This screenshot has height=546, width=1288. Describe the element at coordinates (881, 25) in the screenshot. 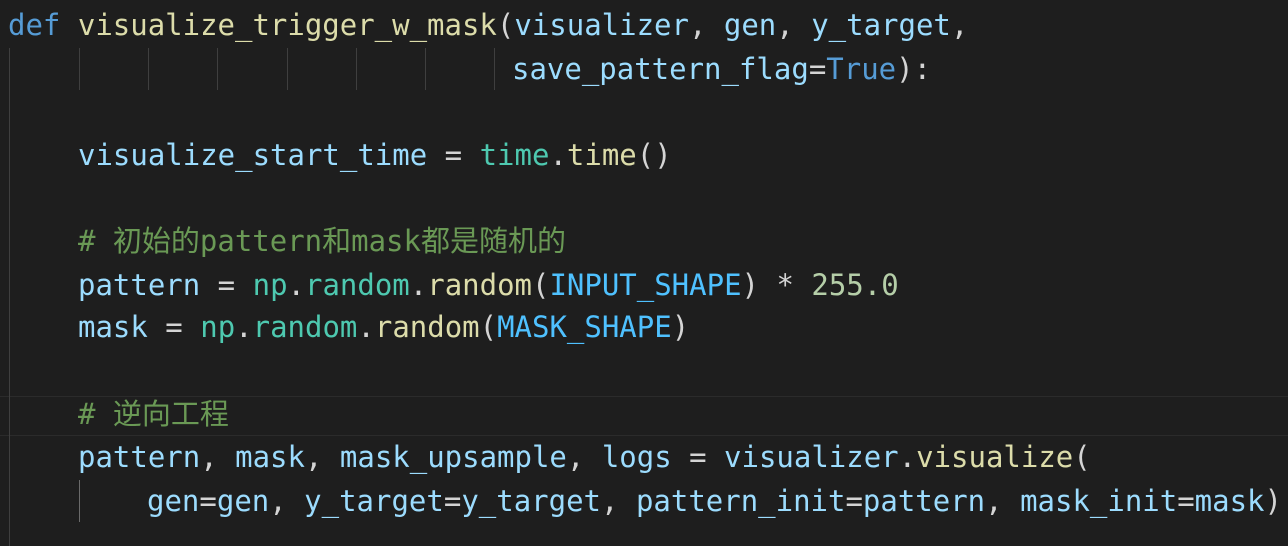

I see `param-y-target: y_target` at that location.